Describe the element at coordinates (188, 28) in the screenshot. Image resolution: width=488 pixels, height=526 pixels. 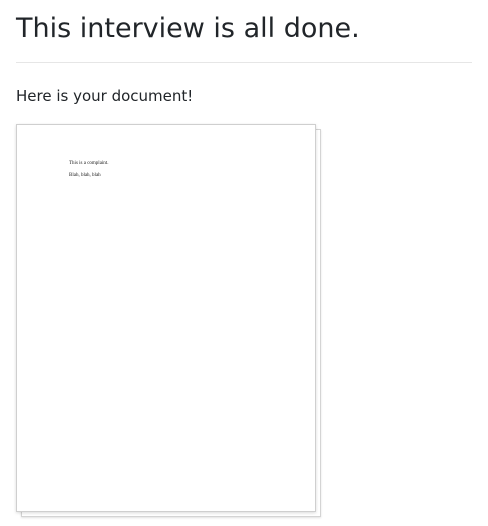
I see `page-title: This interview is all done.` at that location.